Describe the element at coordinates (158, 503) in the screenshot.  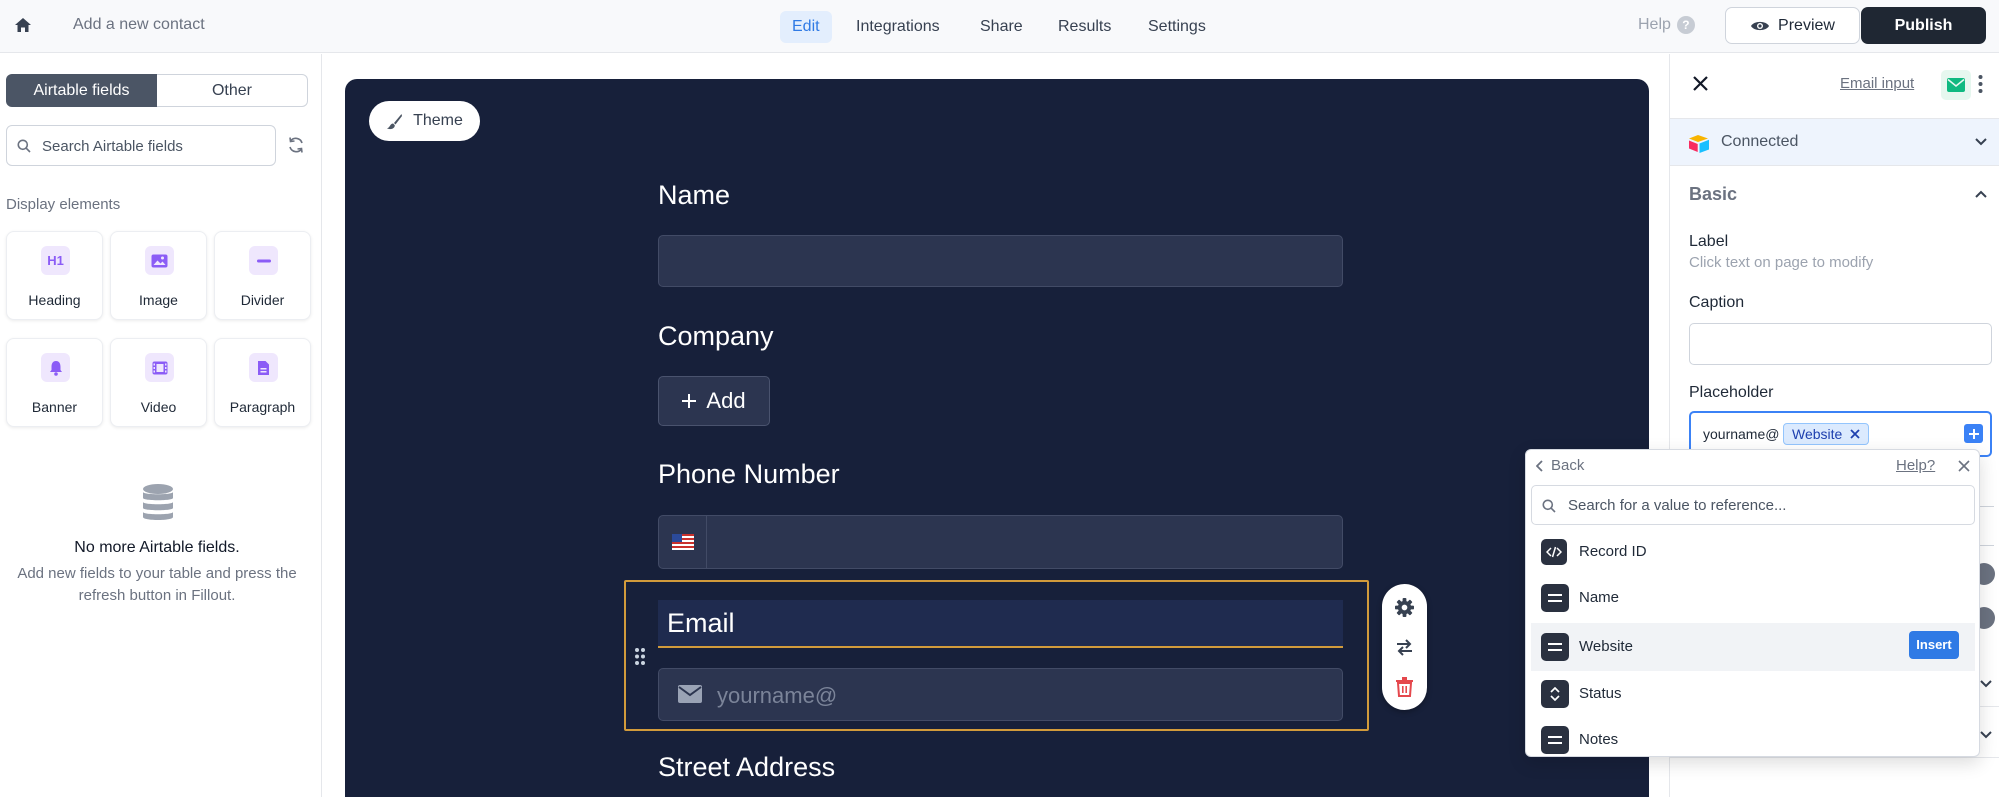
I see `database-icon` at that location.